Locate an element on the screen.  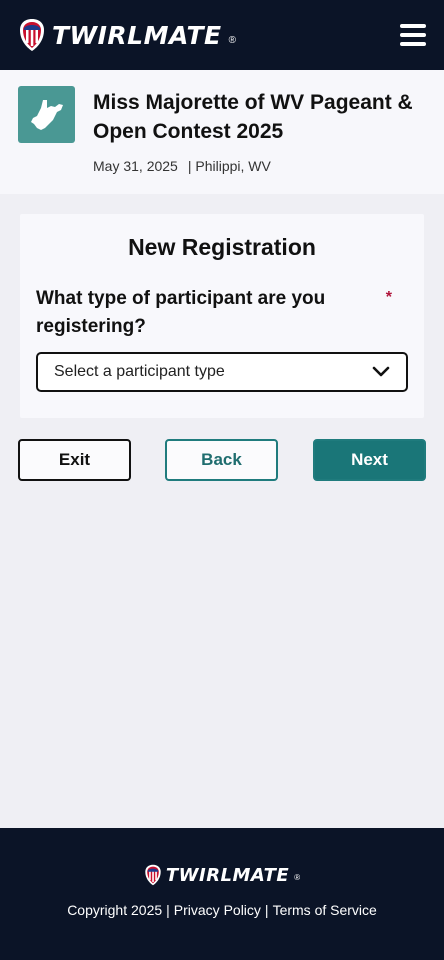
event-meta: May 31, 2025 | Philippi, WV is located at coordinates (259, 166).